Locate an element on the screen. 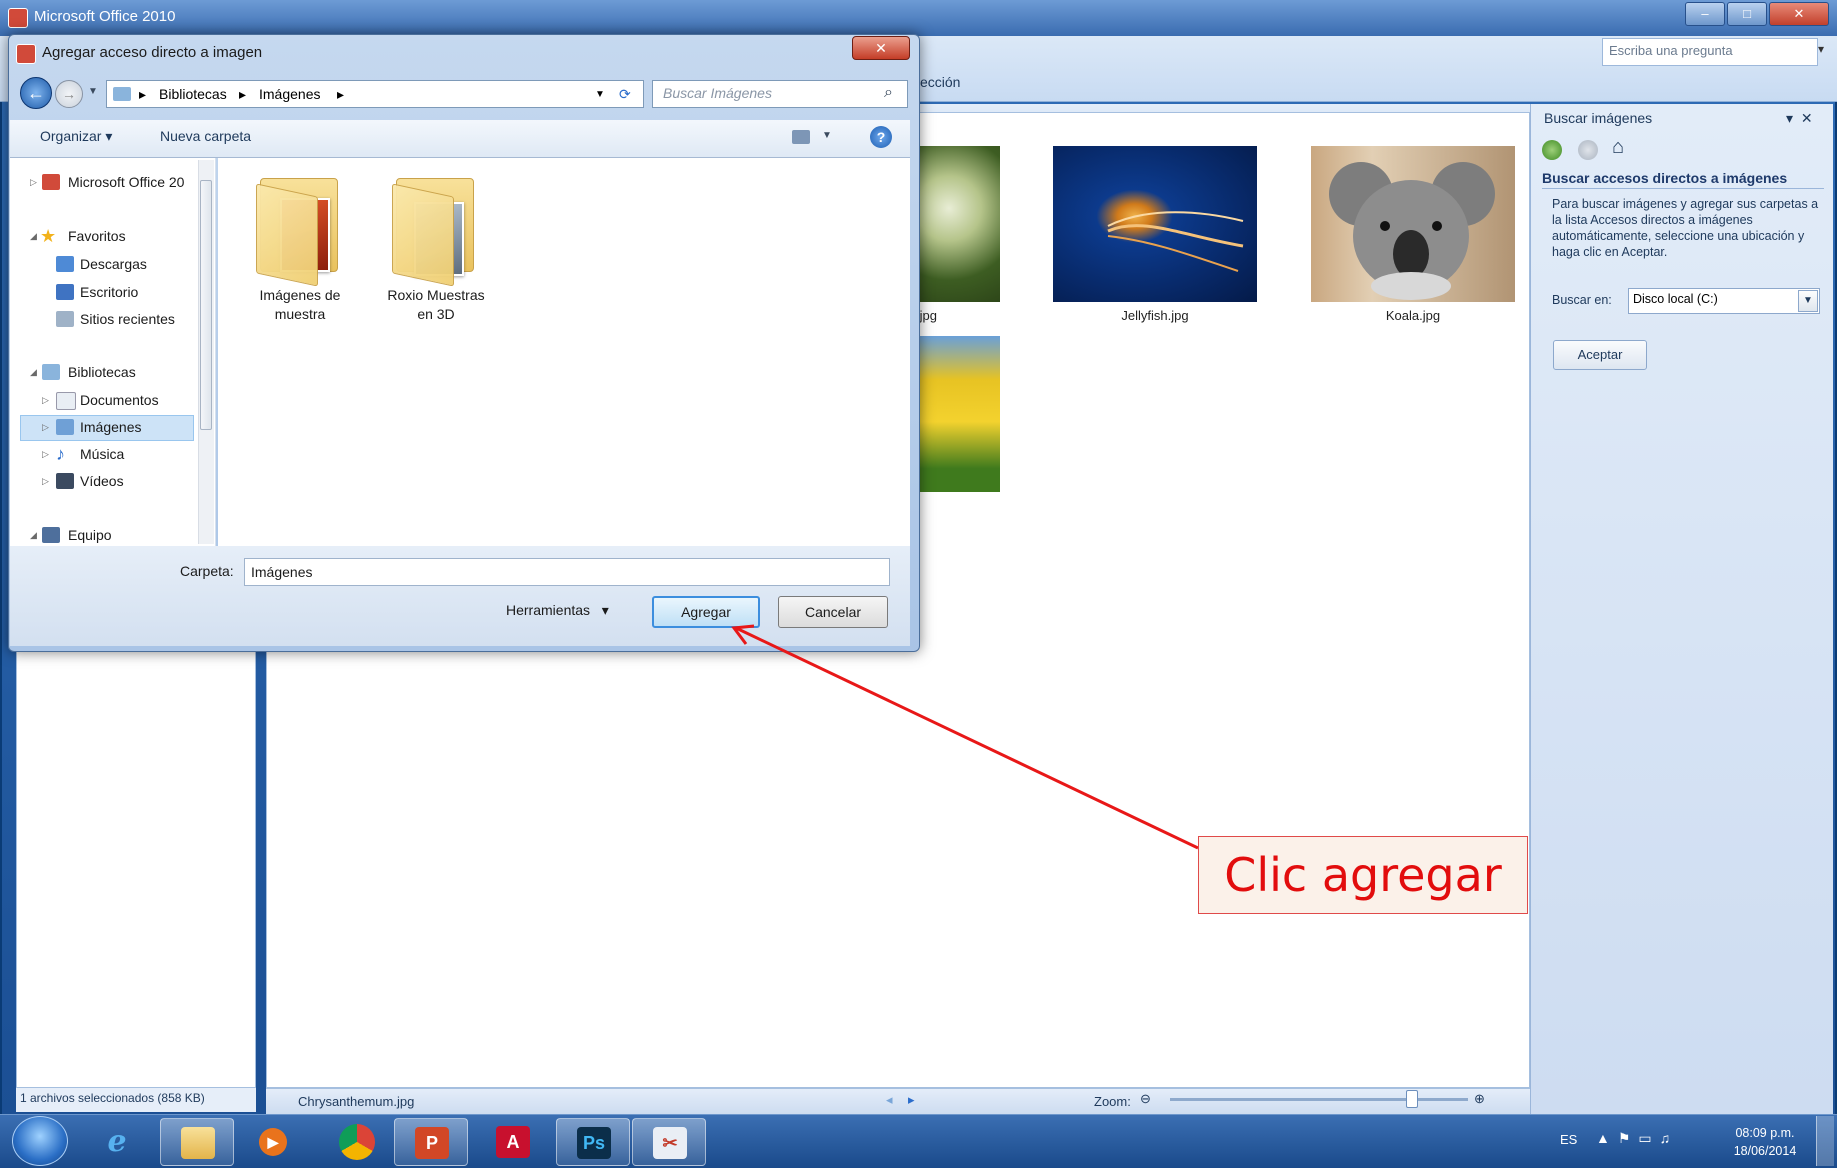  clock: 08:09 p.m. 18/06/2014 is located at coordinates (1765, 1142).